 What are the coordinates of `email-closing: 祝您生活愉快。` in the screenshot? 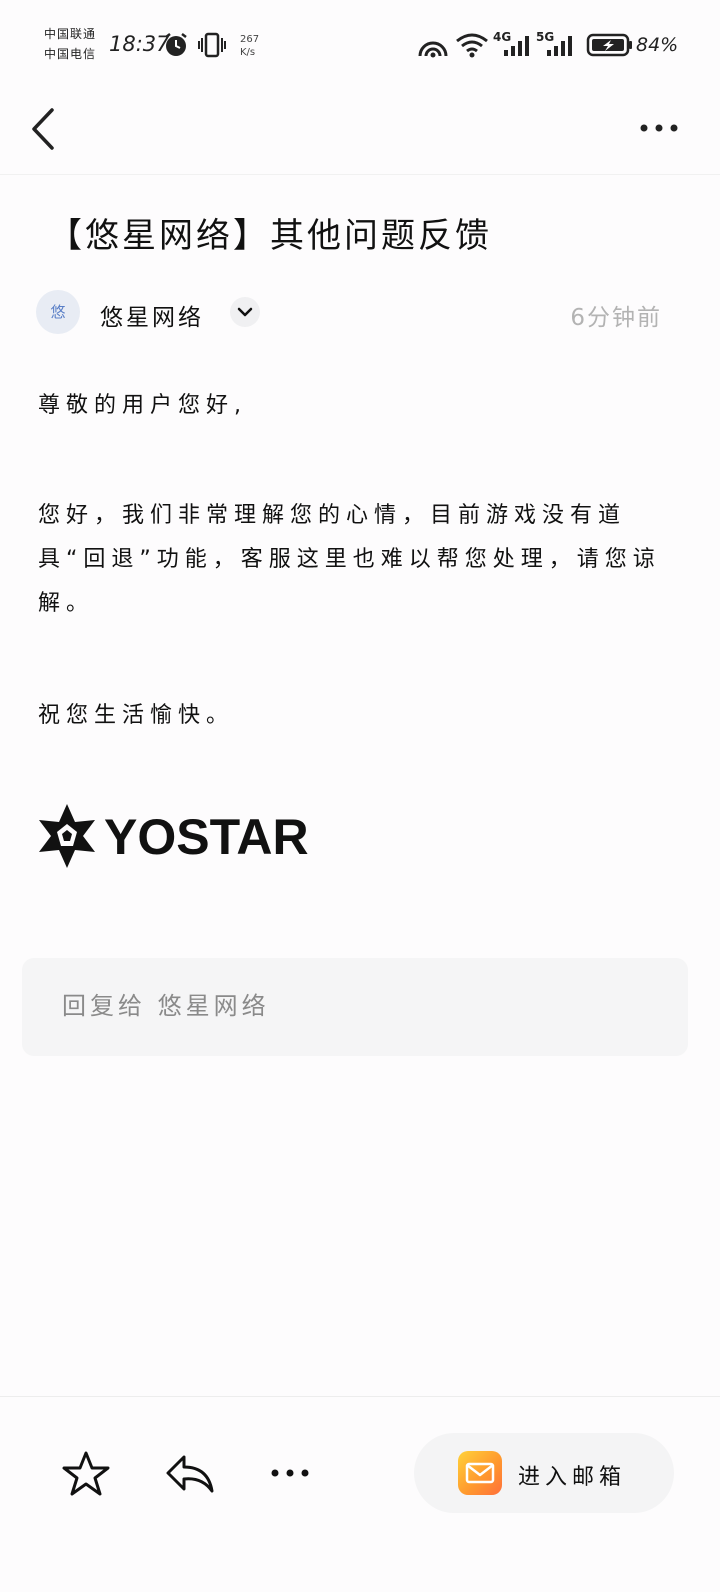 It's located at (136, 715).